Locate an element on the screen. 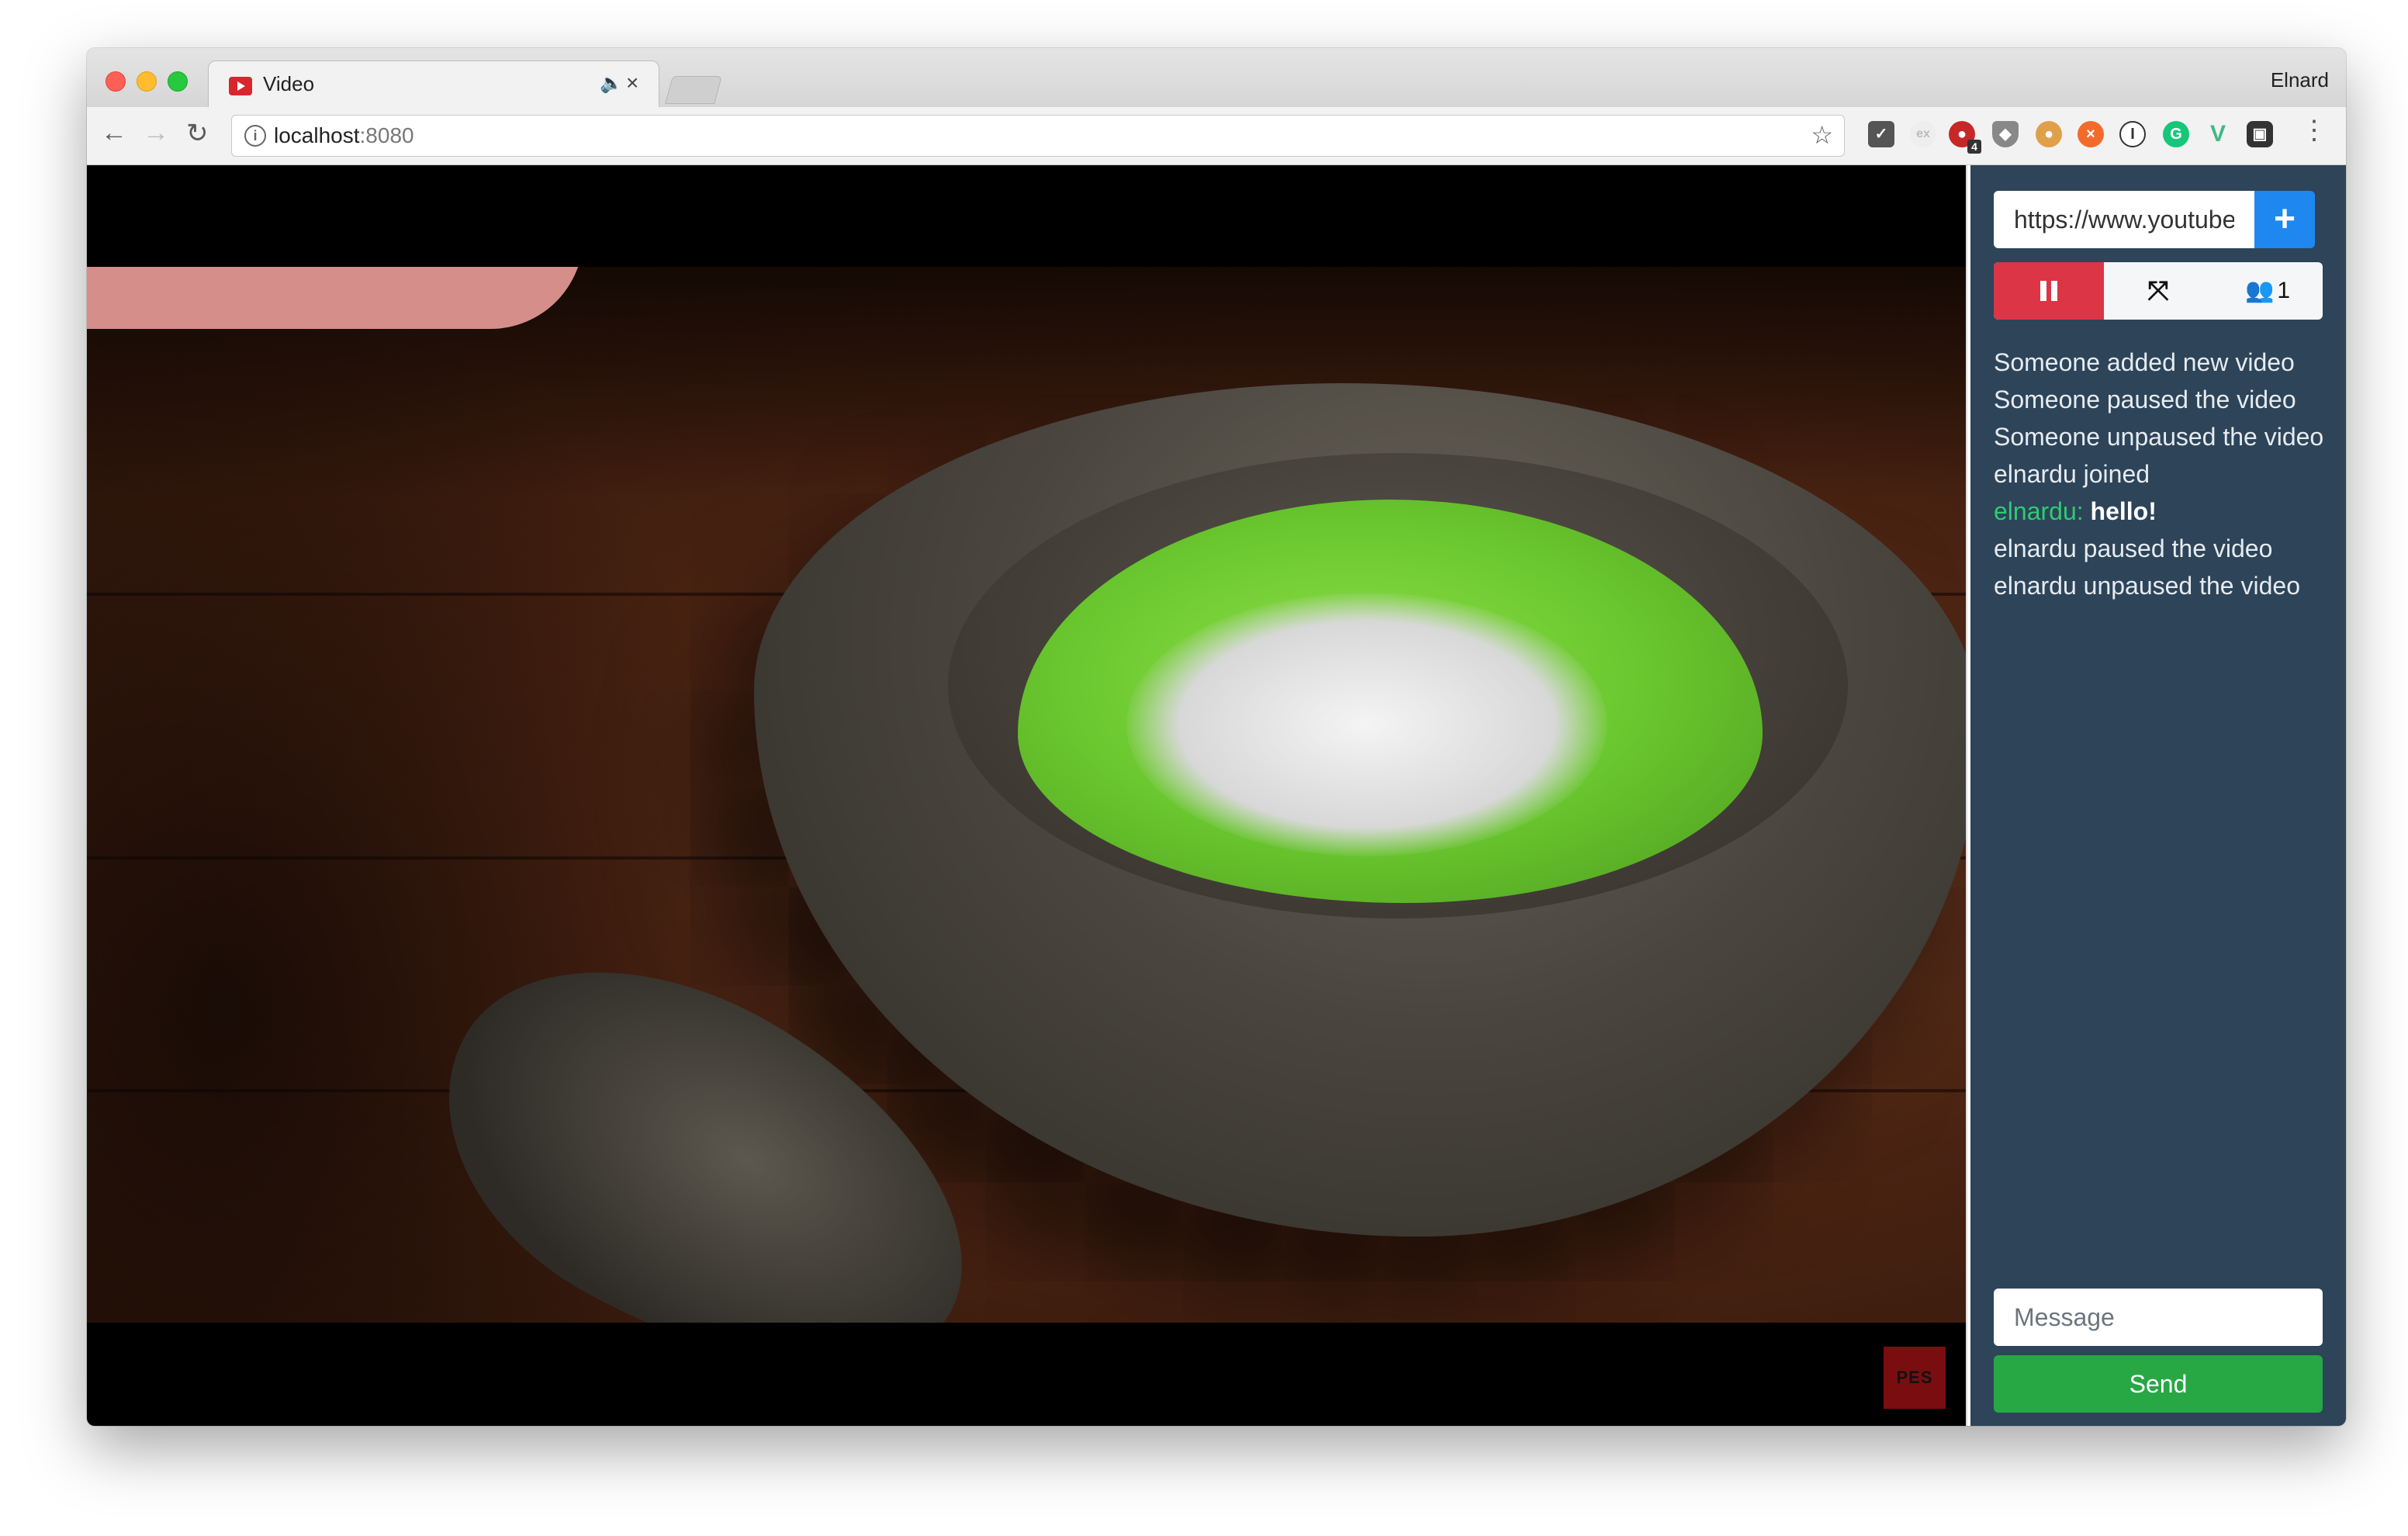  pause-button is located at coordinates (2049, 291).